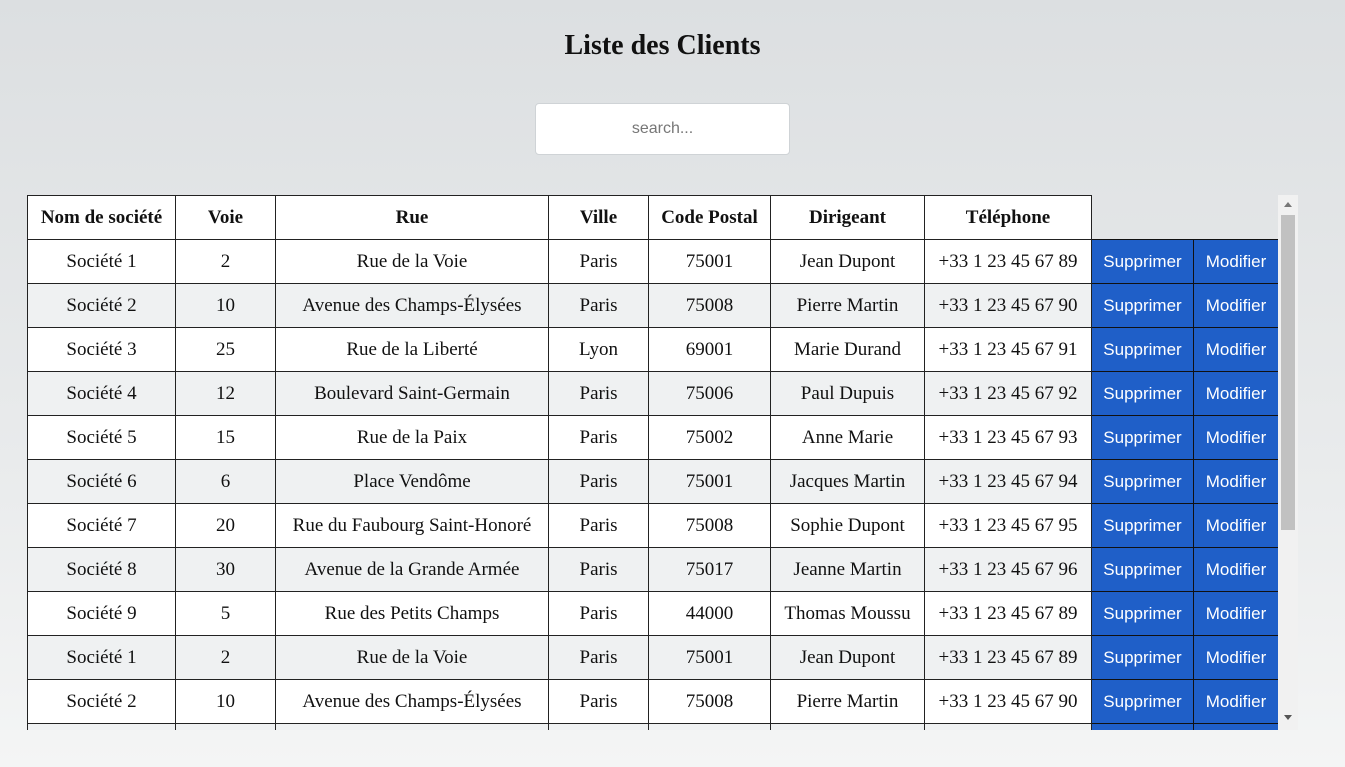 This screenshot has width=1345, height=767. Describe the element at coordinates (101, 569) in the screenshot. I see `cell-company: Société 8` at that location.